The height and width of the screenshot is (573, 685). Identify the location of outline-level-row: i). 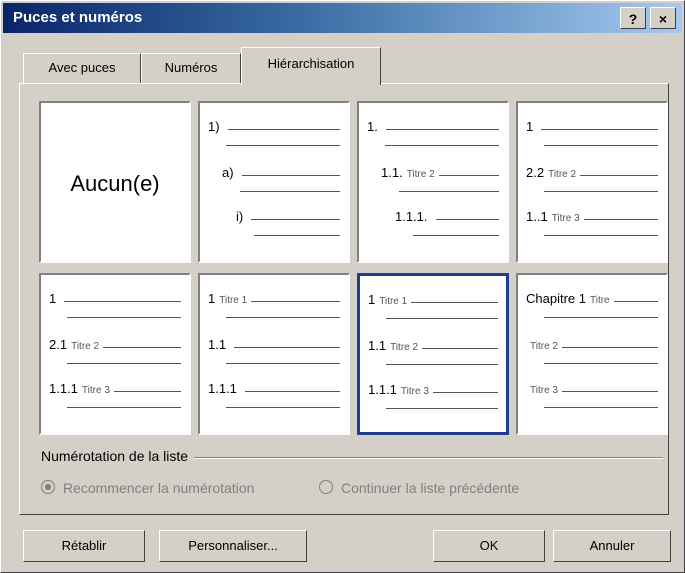
(274, 222).